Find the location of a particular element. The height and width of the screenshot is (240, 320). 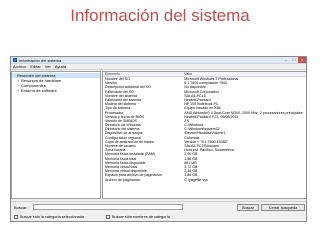

checkbox-label: Buscar sólo la categoría seleccionada is located at coordinates (52, 217).